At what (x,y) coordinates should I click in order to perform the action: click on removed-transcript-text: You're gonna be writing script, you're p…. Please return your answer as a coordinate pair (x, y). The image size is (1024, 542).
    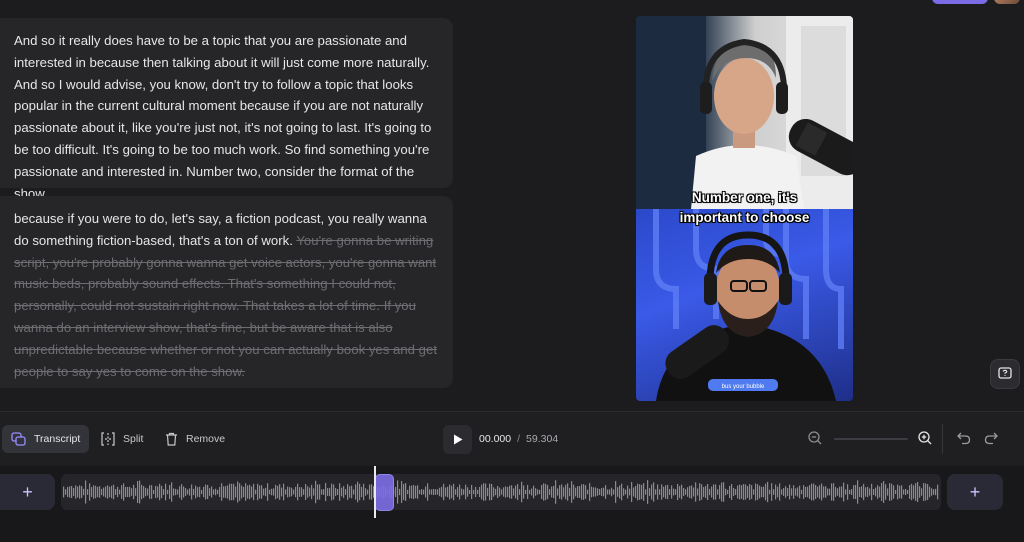
    Looking at the image, I should click on (225, 306).